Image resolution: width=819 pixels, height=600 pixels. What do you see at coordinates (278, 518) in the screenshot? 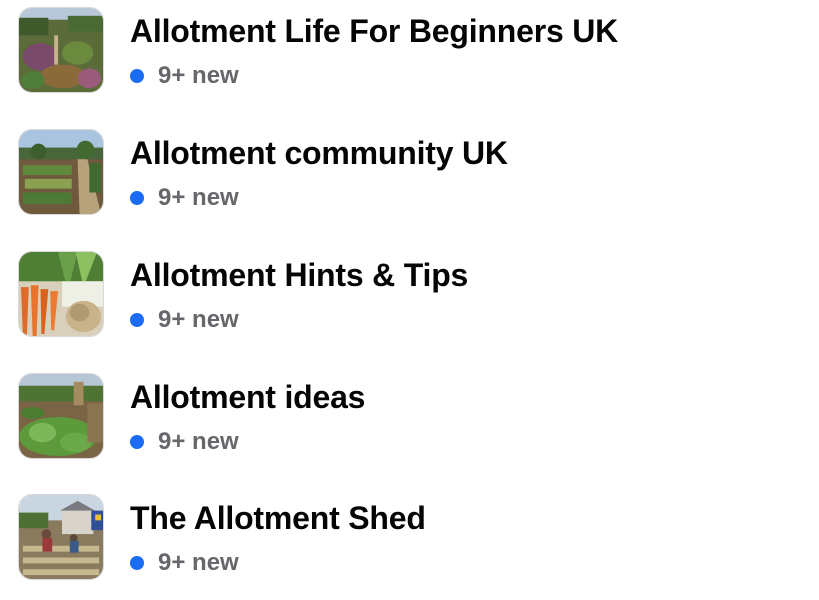
I see `group-name: The Allotment Shed` at bounding box center [278, 518].